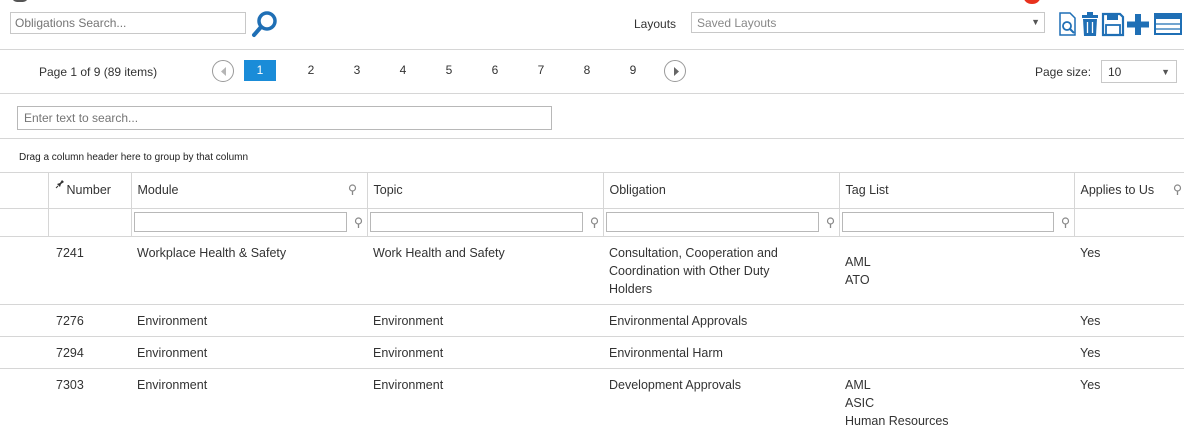 This screenshot has height=425, width=1184. I want to click on column-label-number: Number, so click(88, 190).